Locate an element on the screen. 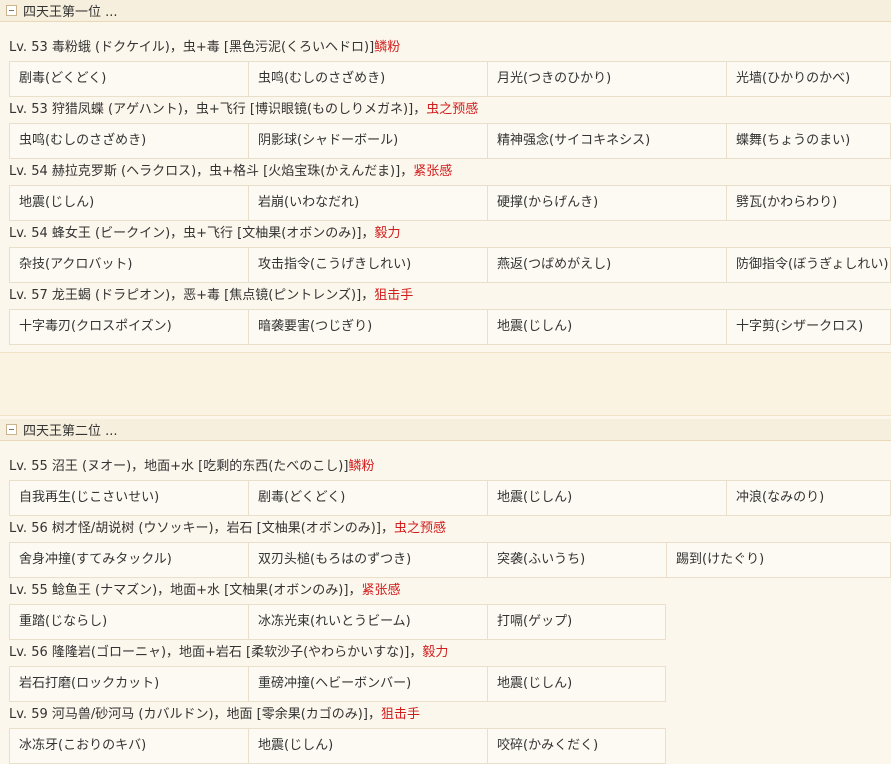  move-cell: 蝶舞(ちょうのまい) is located at coordinates (808, 141).